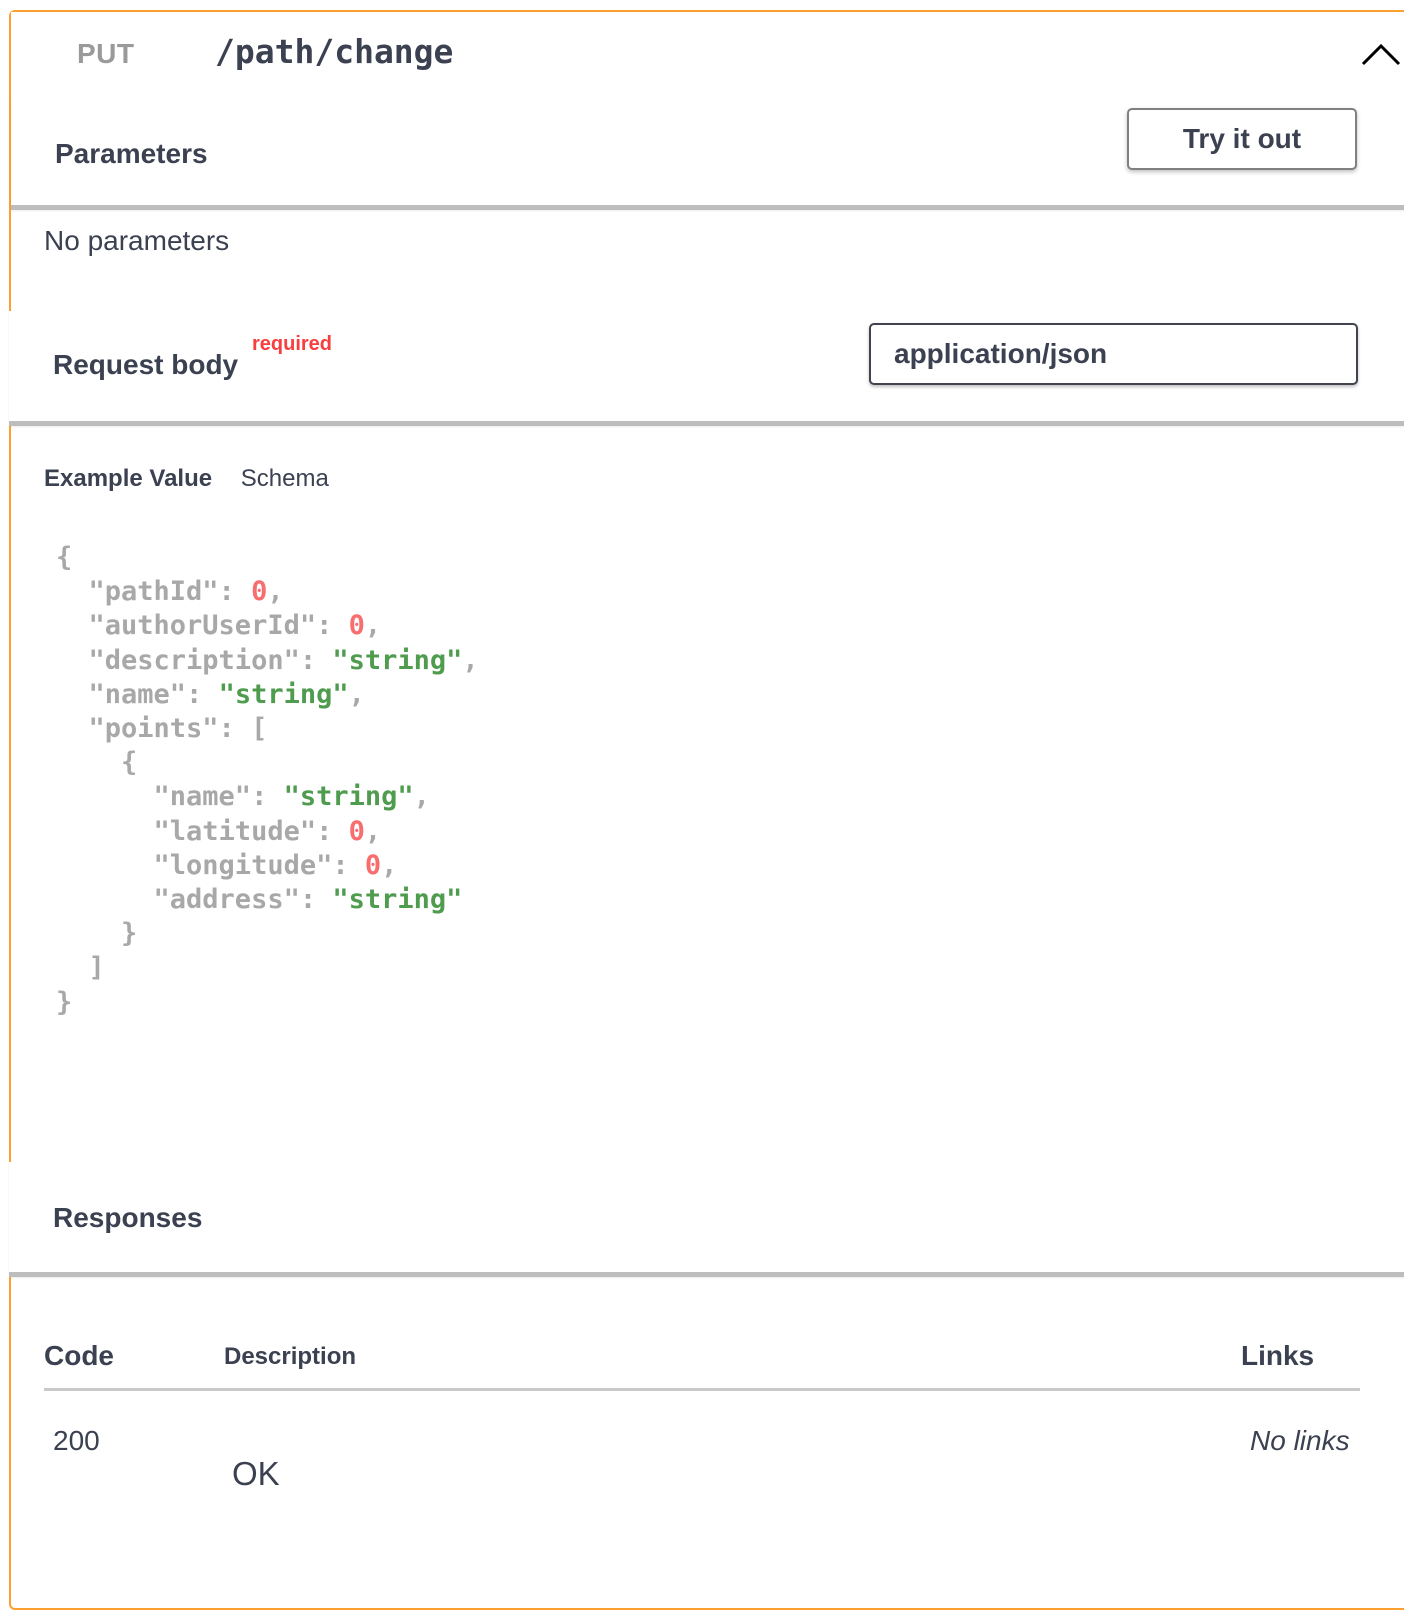 The image size is (1404, 1610). What do you see at coordinates (702, 1389) in the screenshot?
I see `table-header-divider` at bounding box center [702, 1389].